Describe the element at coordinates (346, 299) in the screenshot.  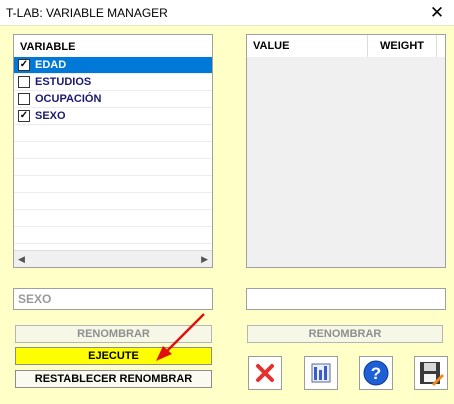
I see `rename-value-input` at that location.